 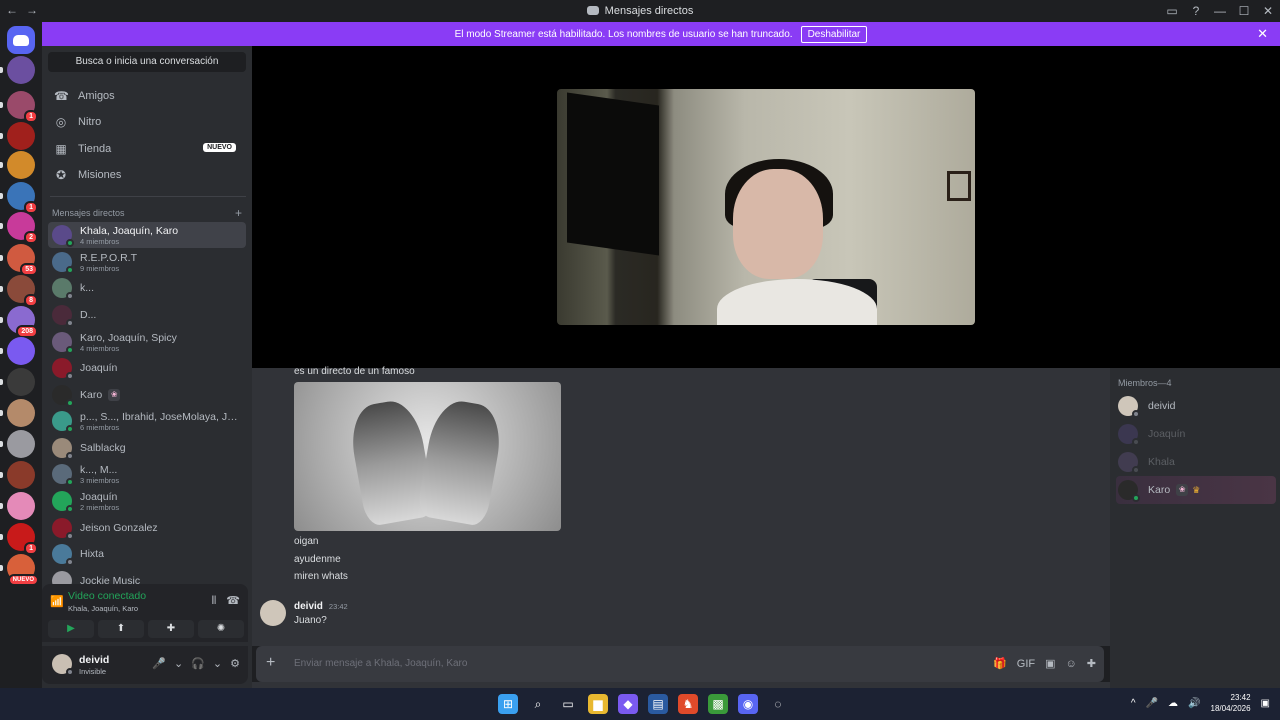 I want to click on apps-icon: ✚, so click(x=1091, y=664).